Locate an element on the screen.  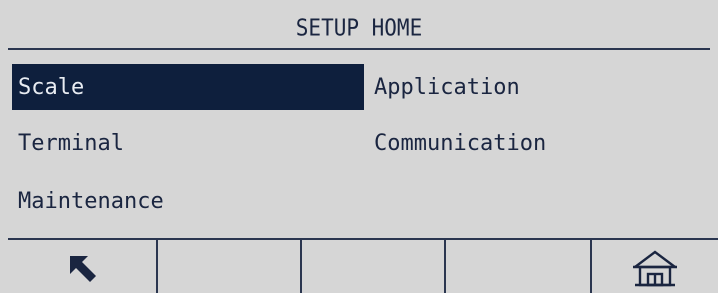
home-softkey is located at coordinates (655, 266).